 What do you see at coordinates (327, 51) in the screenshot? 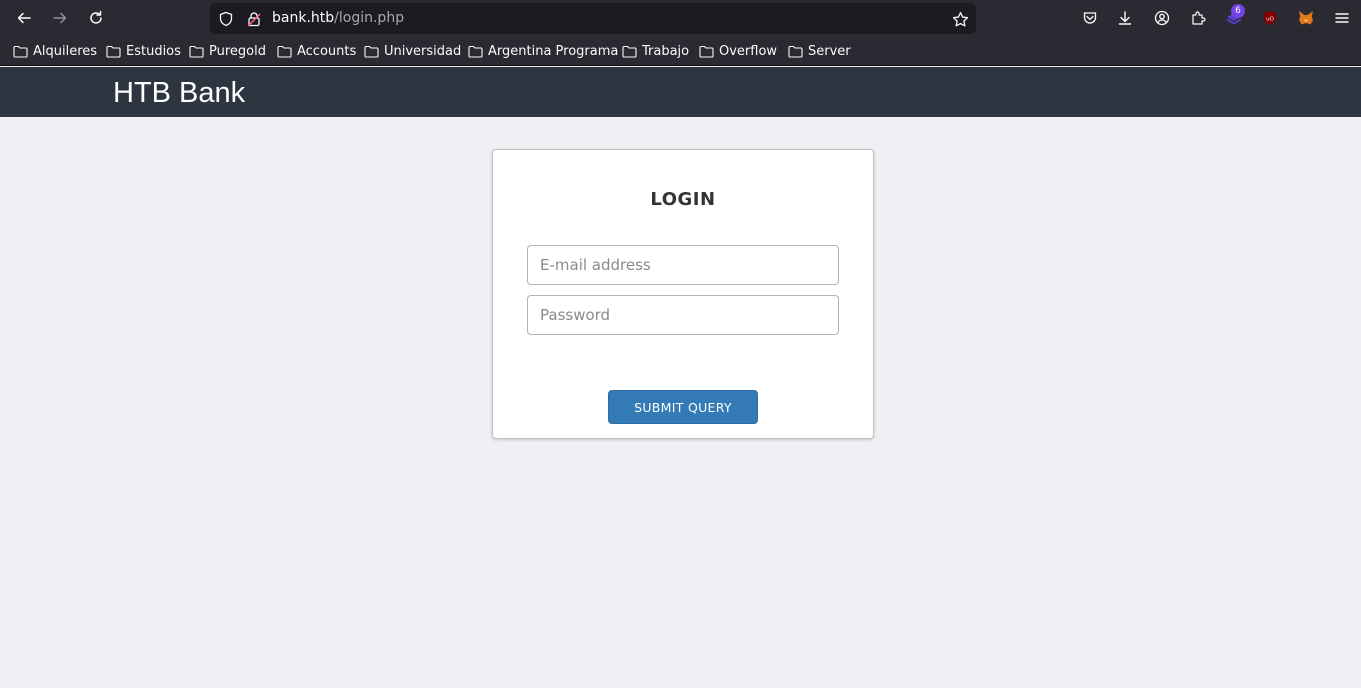
I see `bookmark-label: Accounts` at bounding box center [327, 51].